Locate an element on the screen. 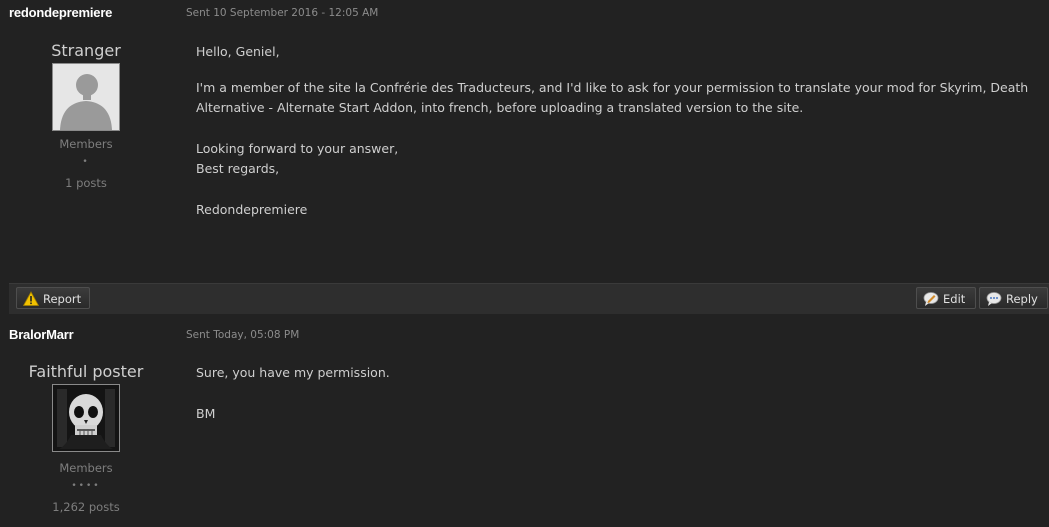 This screenshot has height=527, width=1049. body-paragraph: BM is located at coordinates (206, 413).